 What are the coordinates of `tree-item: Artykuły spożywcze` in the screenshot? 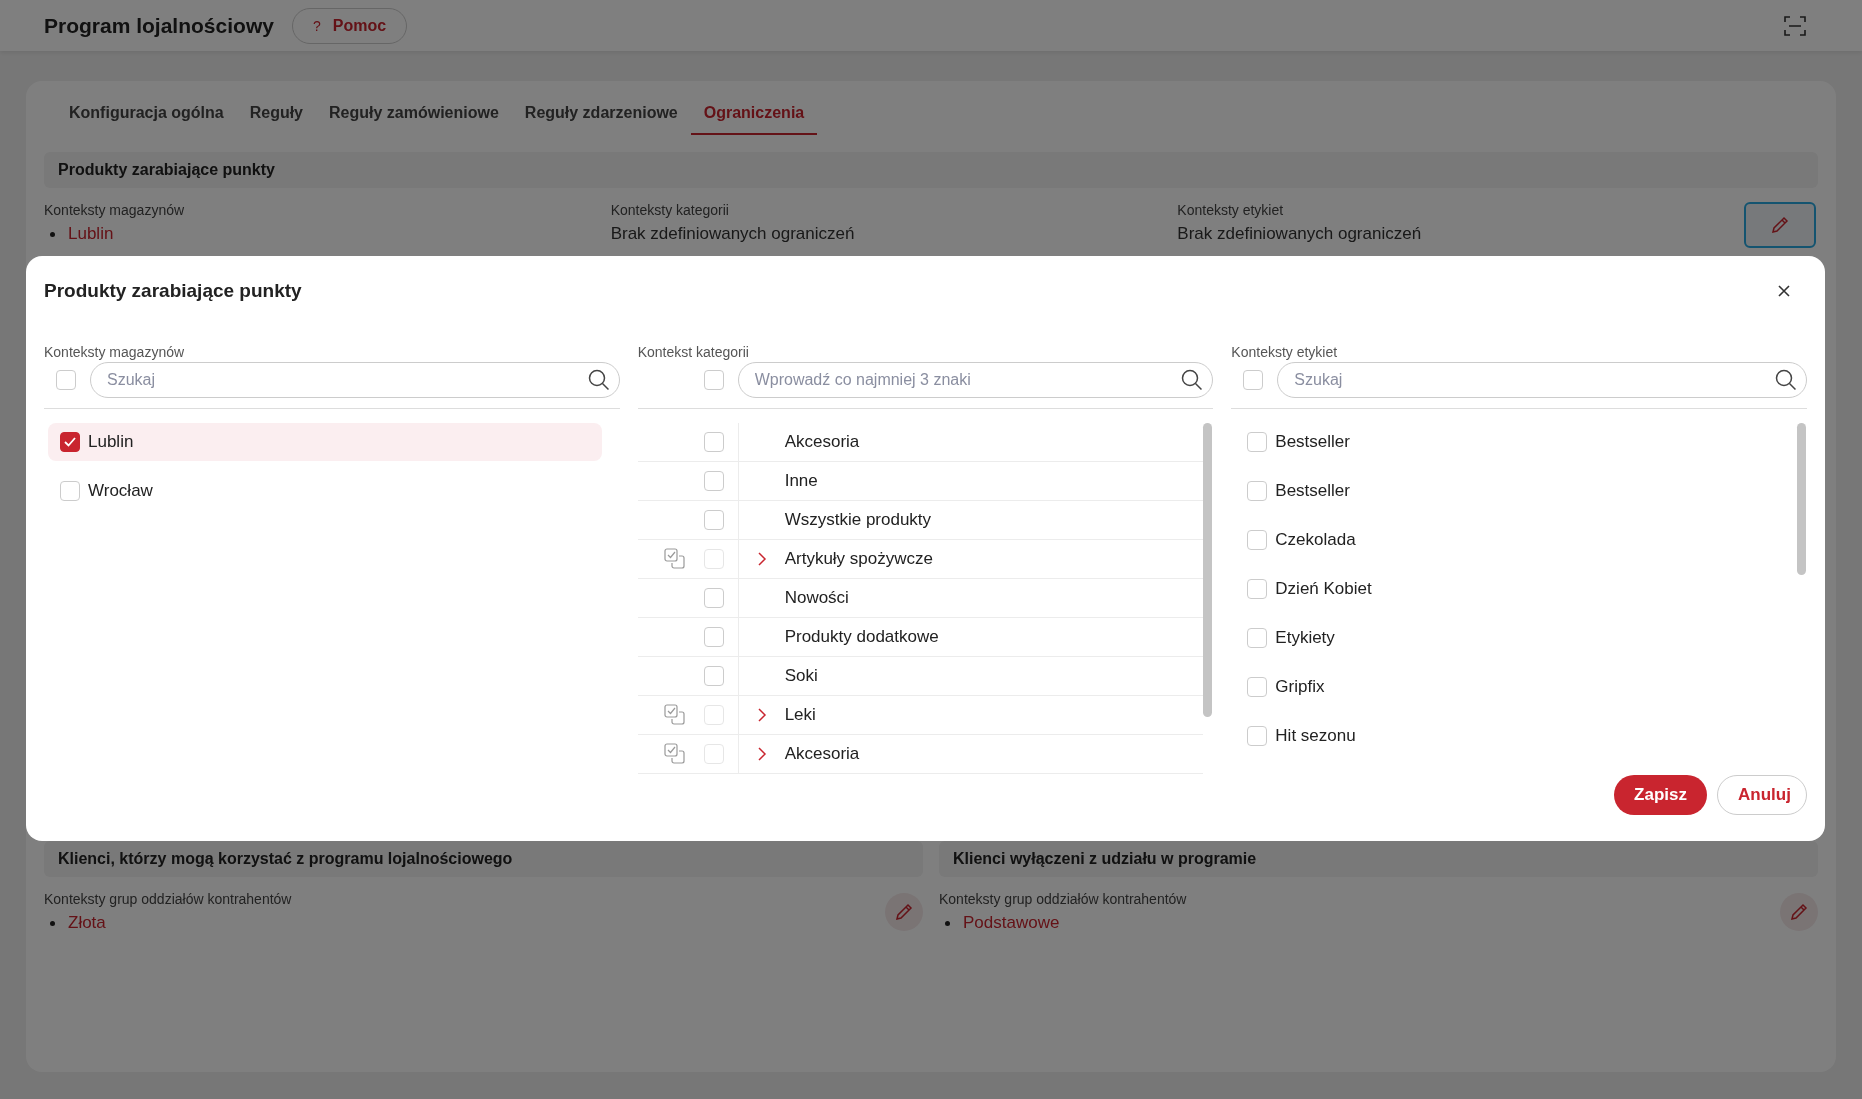 It's located at (858, 559).